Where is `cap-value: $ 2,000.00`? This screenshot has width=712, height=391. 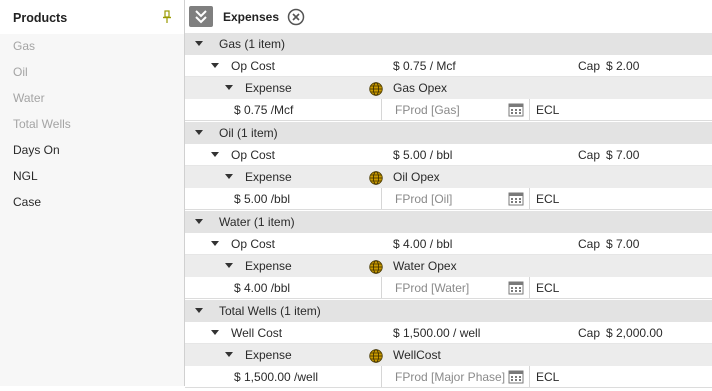 cap-value: $ 2,000.00 is located at coordinates (634, 333).